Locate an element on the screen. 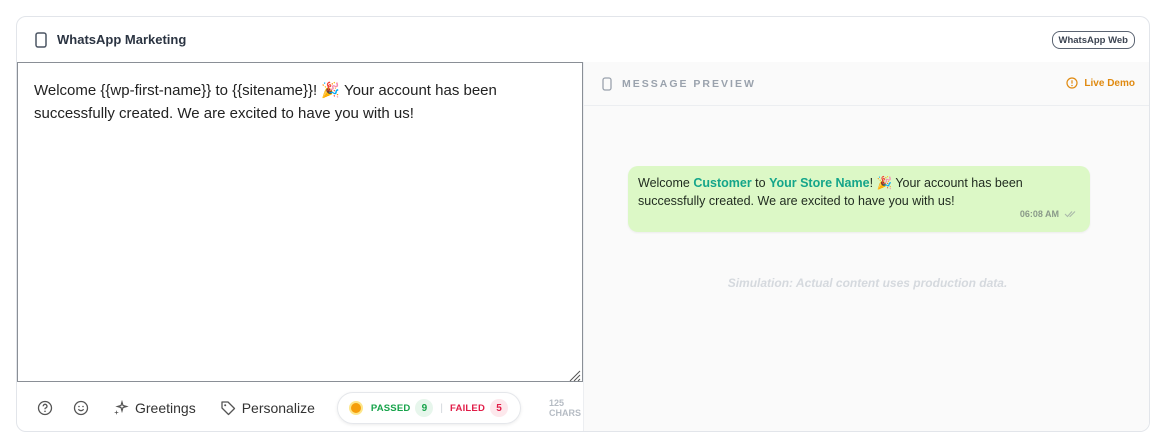 The height and width of the screenshot is (444, 1169). tag-icon is located at coordinates (228, 408).